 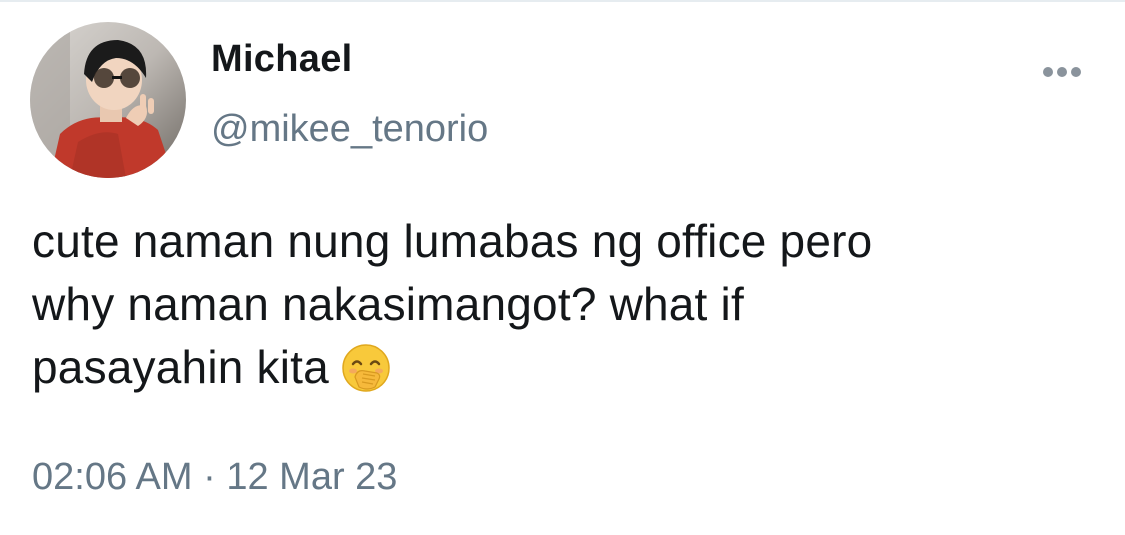 What do you see at coordinates (567, 367) in the screenshot?
I see `tweet-text-line: pasayahin kita` at bounding box center [567, 367].